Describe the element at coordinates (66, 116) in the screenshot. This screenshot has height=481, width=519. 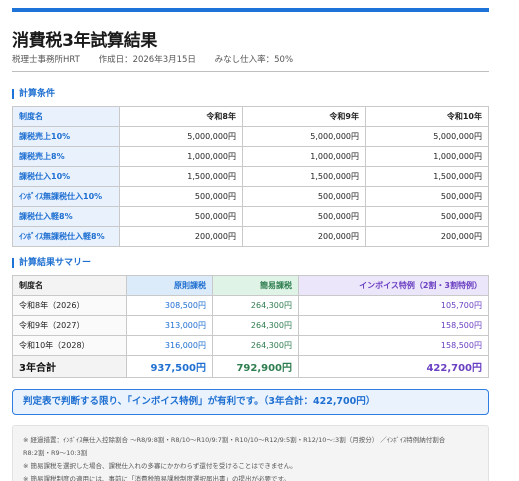
I see `conditions-col-label: 制度名` at that location.